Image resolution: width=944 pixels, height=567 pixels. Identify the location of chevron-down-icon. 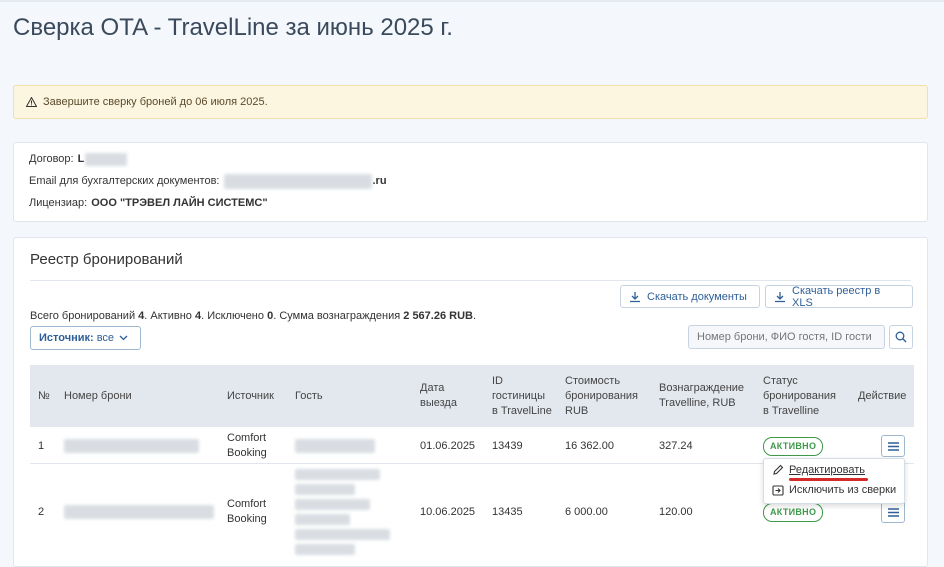
(123, 338).